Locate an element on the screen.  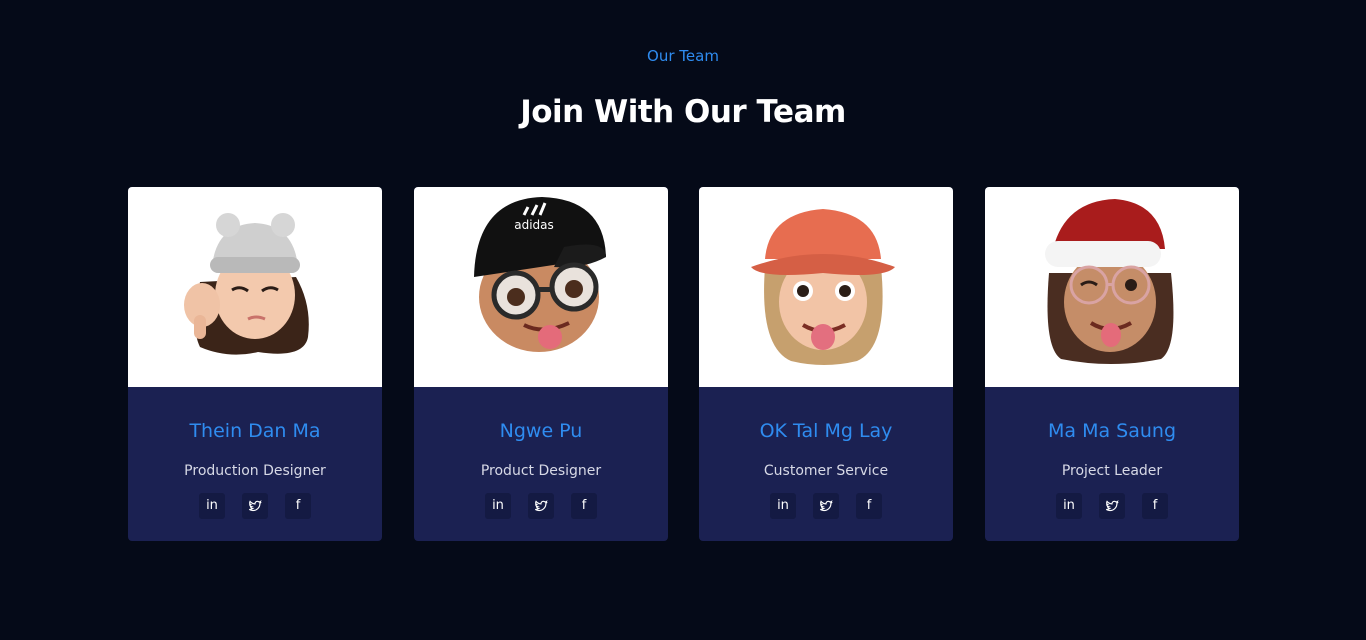
team-card-3: OK Tal Mg Lay Customer Service in f is located at coordinates (826, 364).